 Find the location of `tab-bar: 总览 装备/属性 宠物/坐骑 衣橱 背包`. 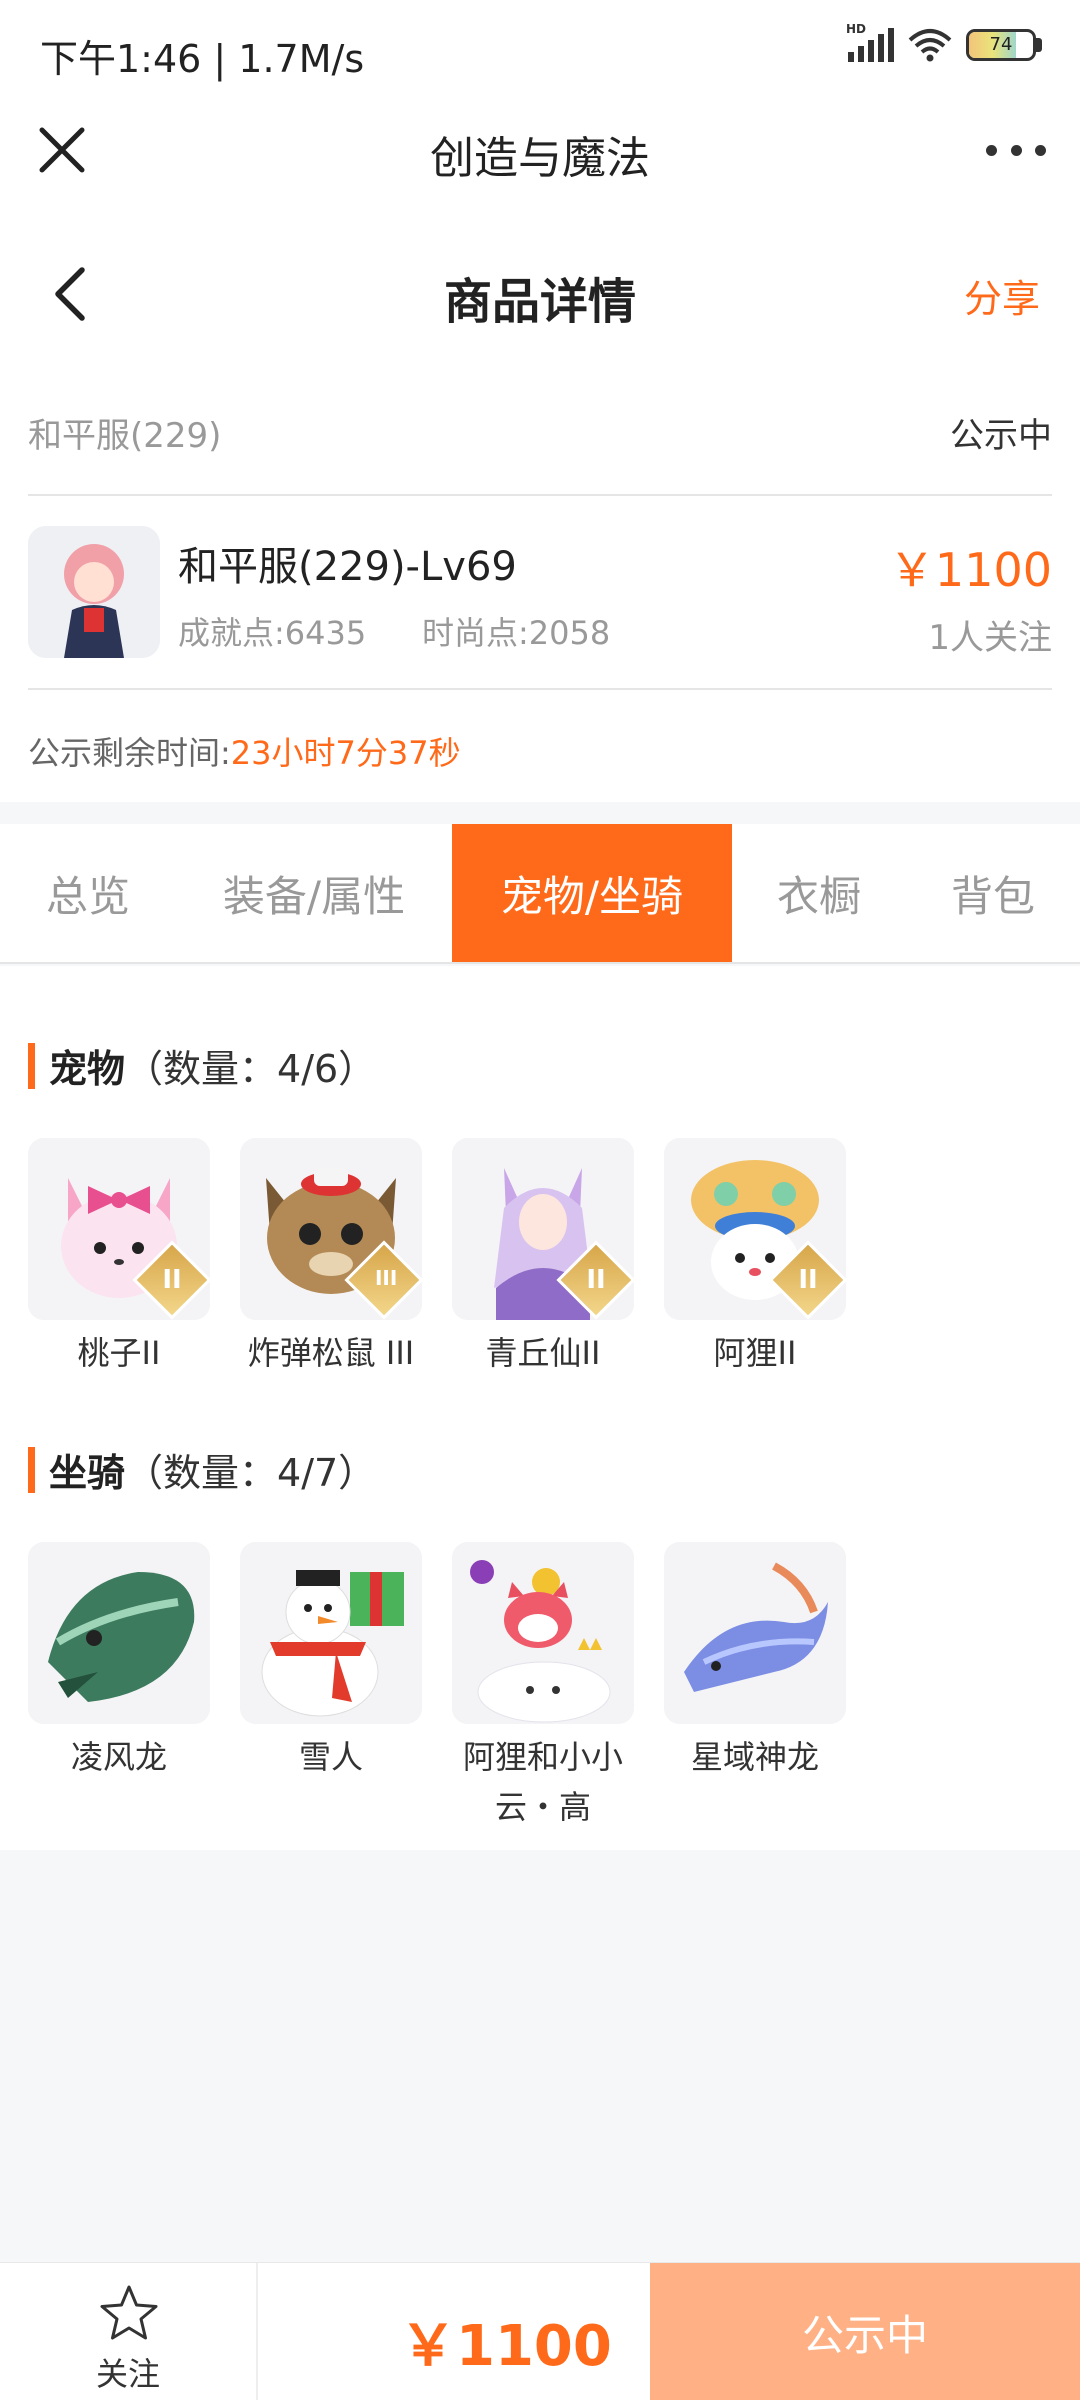

tab-bar: 总览 装备/属性 宠物/坐骑 衣橱 背包 is located at coordinates (540, 894).